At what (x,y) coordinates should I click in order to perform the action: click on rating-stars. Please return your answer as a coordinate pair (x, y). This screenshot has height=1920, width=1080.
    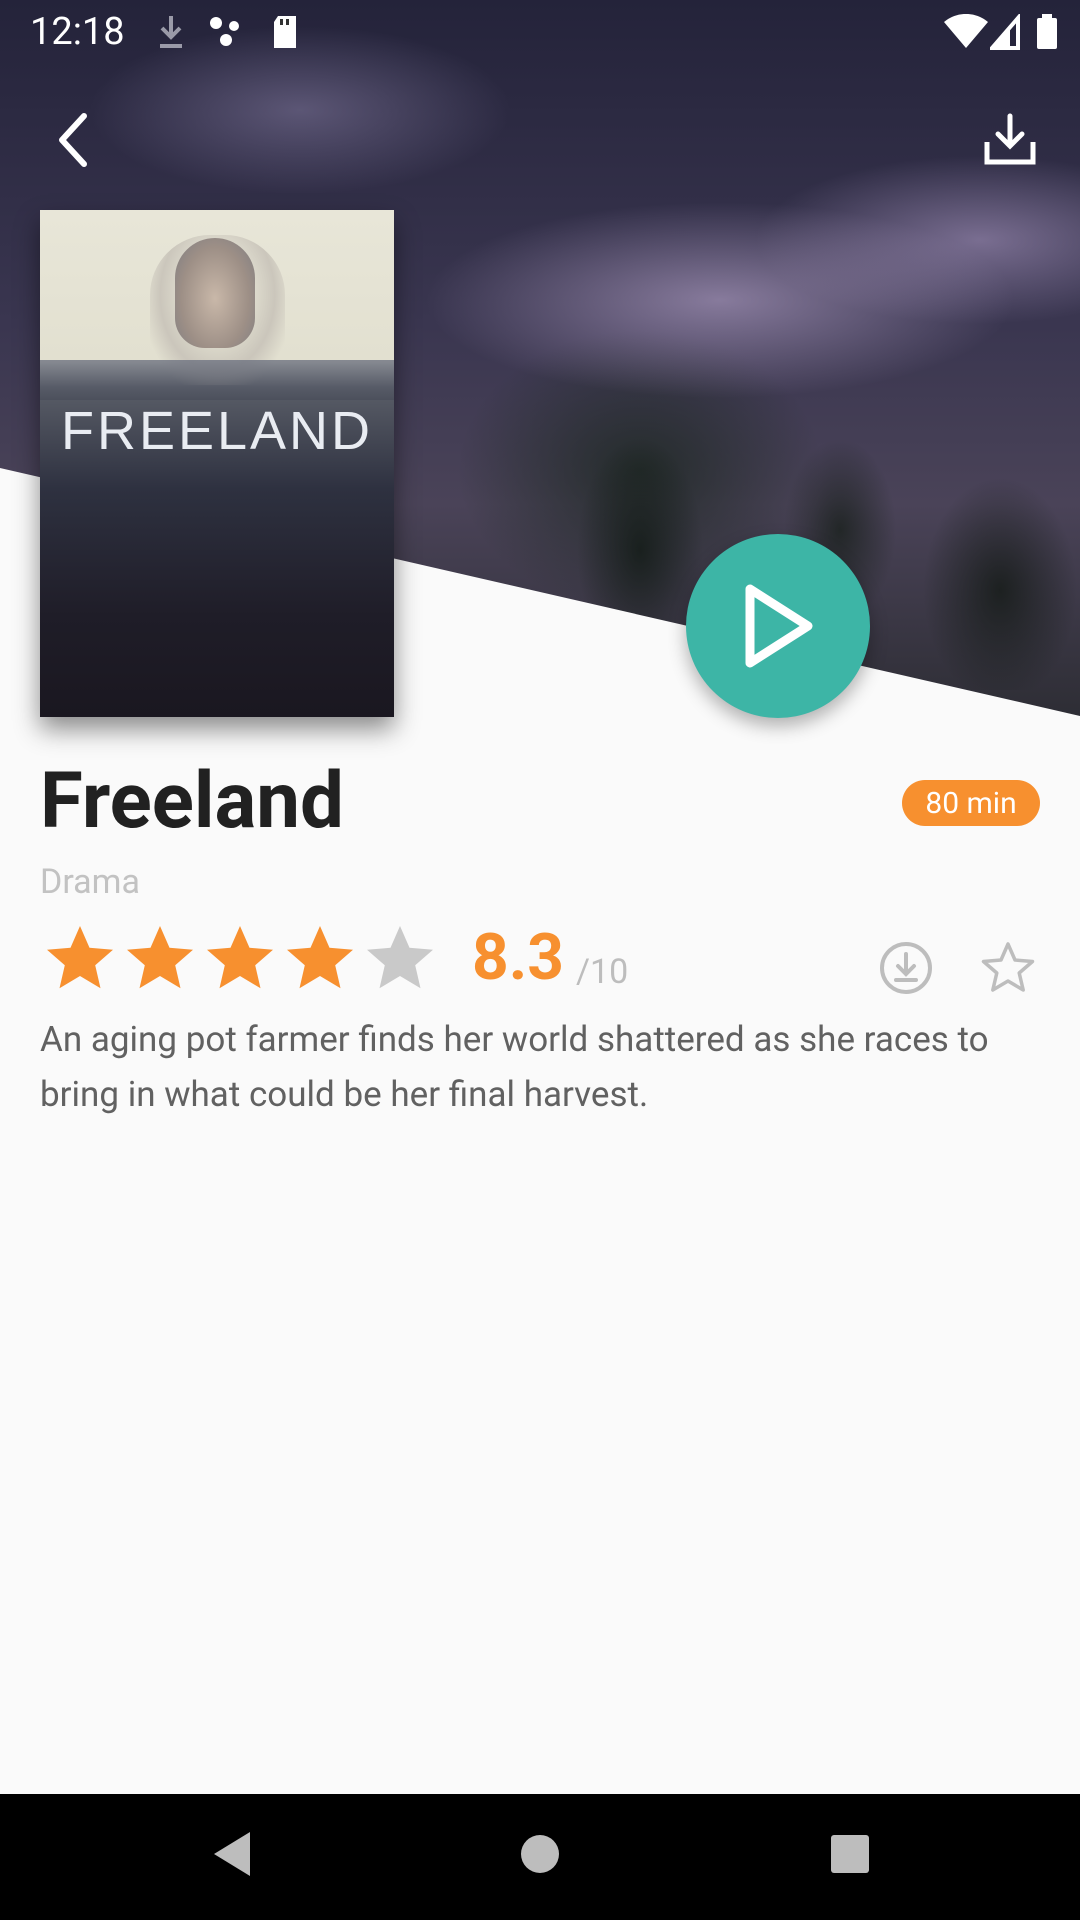
    Looking at the image, I should click on (240, 960).